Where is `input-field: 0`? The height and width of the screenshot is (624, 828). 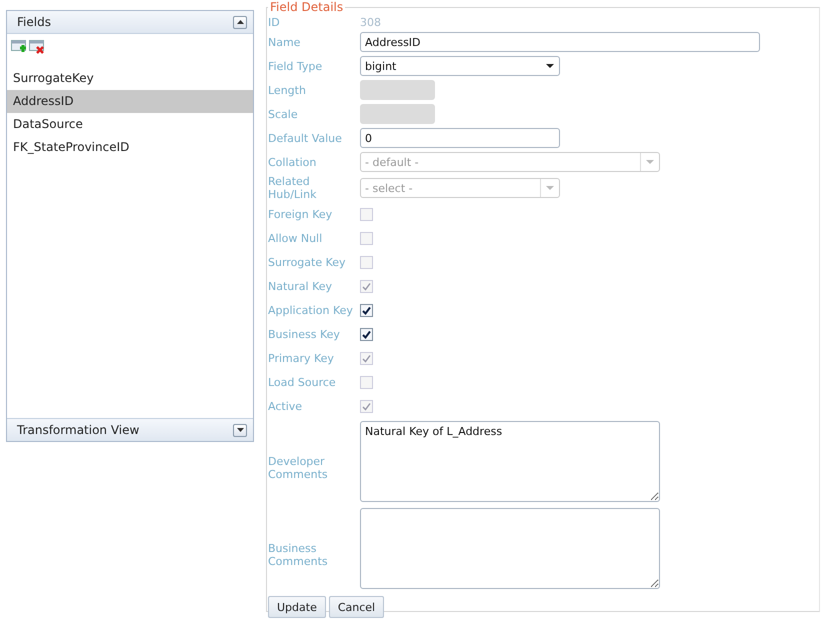
input-field: 0 is located at coordinates (460, 138).